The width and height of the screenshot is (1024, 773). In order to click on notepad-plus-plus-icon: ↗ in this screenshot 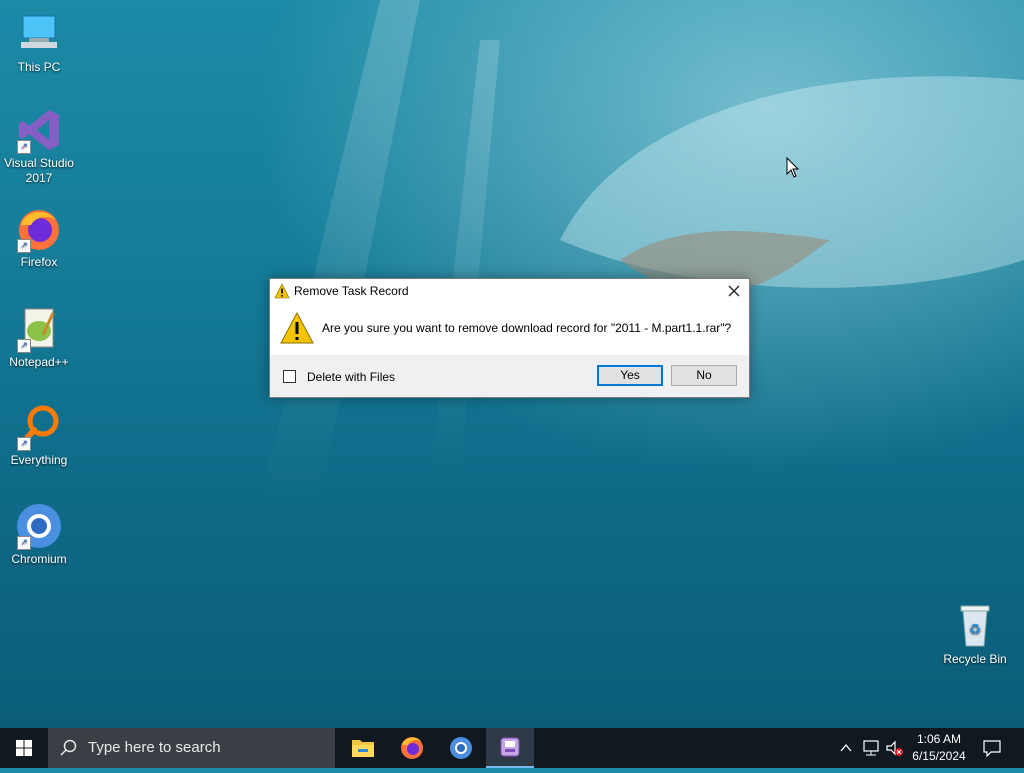, I will do `click(39, 329)`.